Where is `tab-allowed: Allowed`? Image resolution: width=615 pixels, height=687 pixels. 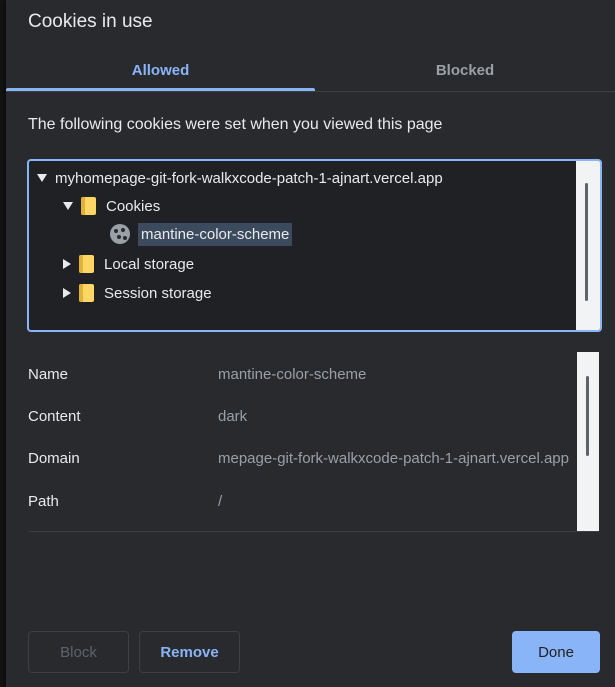
tab-allowed: Allowed is located at coordinates (160, 70).